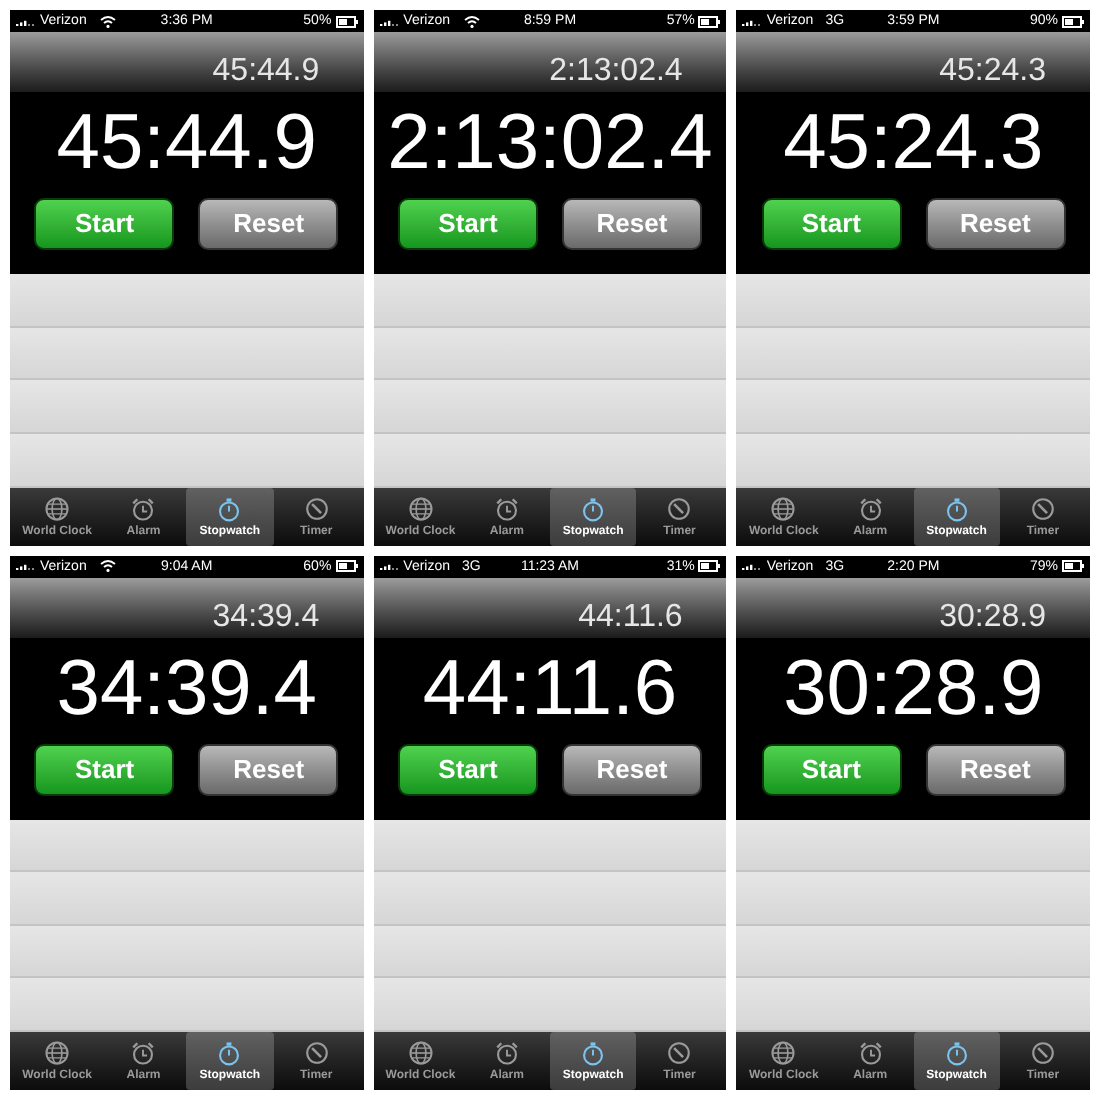 This screenshot has height=1100, width=1100. I want to click on stopwatch-time: 34:39.4, so click(186, 689).